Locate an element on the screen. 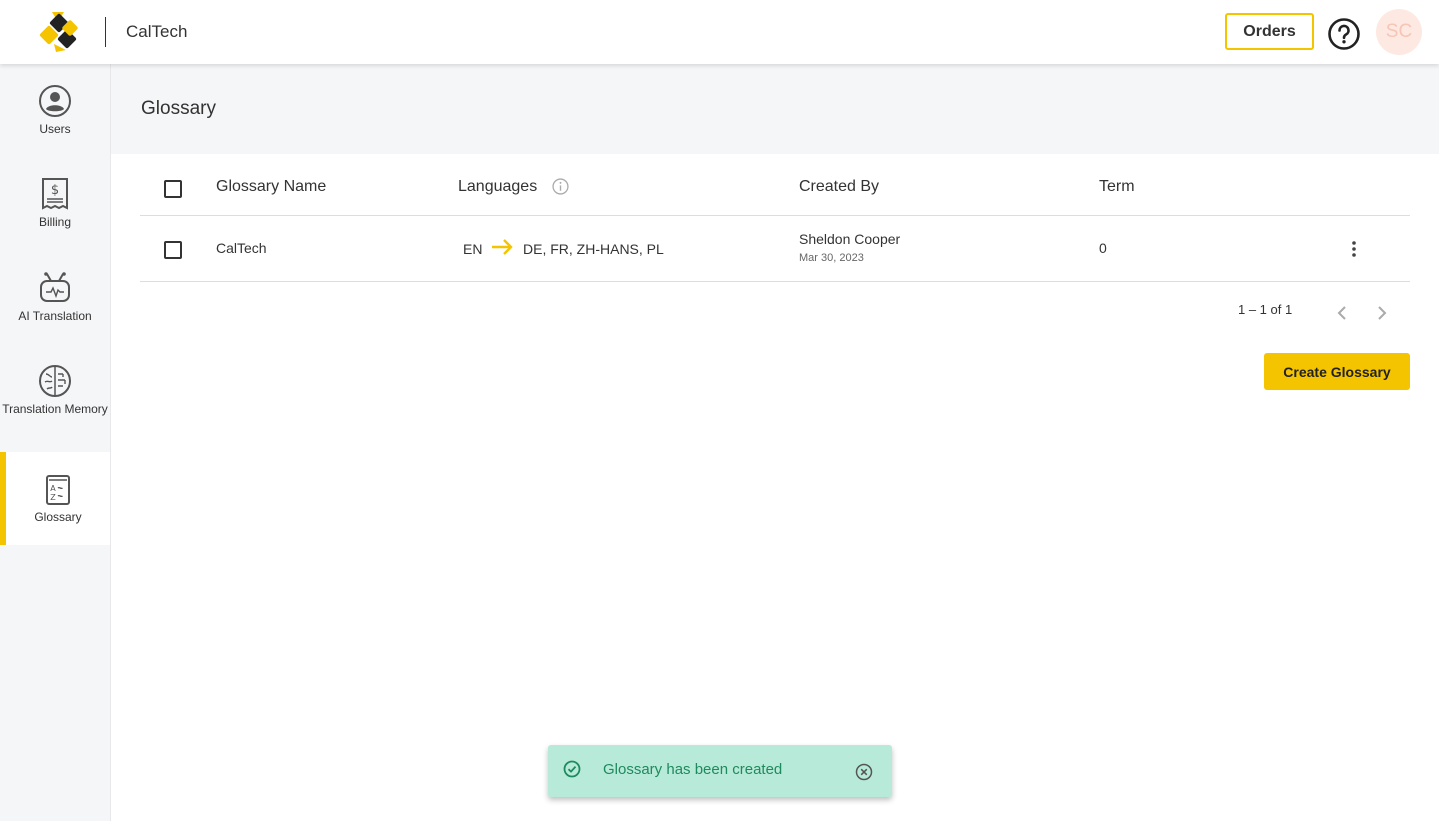 This screenshot has height=821, width=1439. user-circle-icon is located at coordinates (55, 101).